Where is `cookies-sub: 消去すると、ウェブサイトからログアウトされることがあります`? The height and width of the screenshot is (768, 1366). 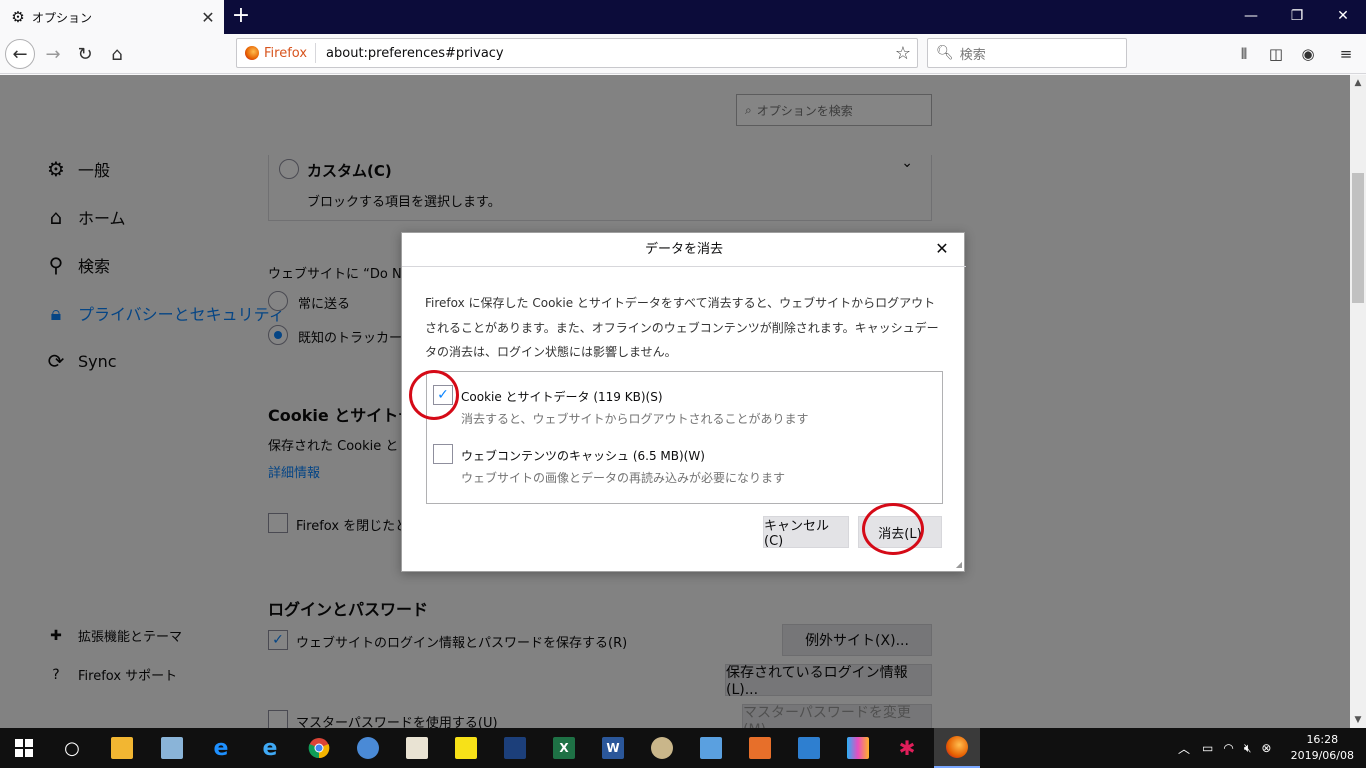 cookies-sub: 消去すると、ウェブサイトからログアウトされることがあります is located at coordinates (635, 419).